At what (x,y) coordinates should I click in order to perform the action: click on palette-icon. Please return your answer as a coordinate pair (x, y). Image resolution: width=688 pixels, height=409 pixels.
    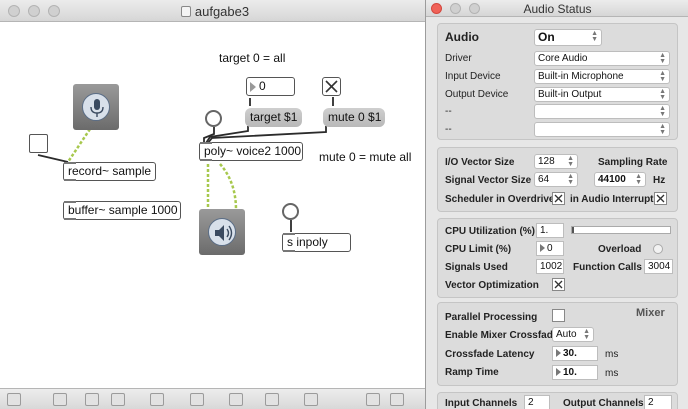
    Looking at the image, I should click on (311, 399).